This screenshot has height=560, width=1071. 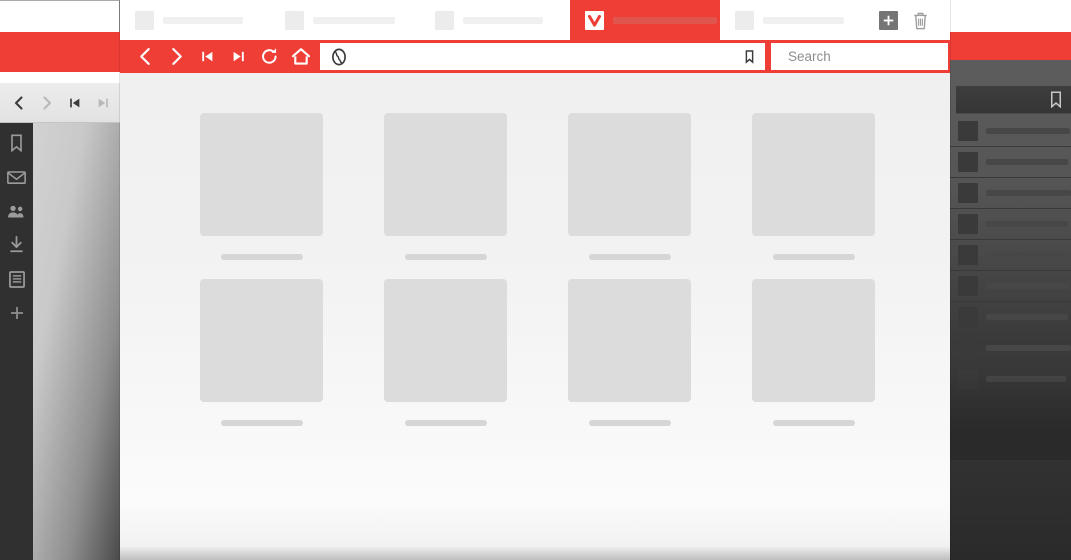 I want to click on background-forward-button, so click(x=47, y=103).